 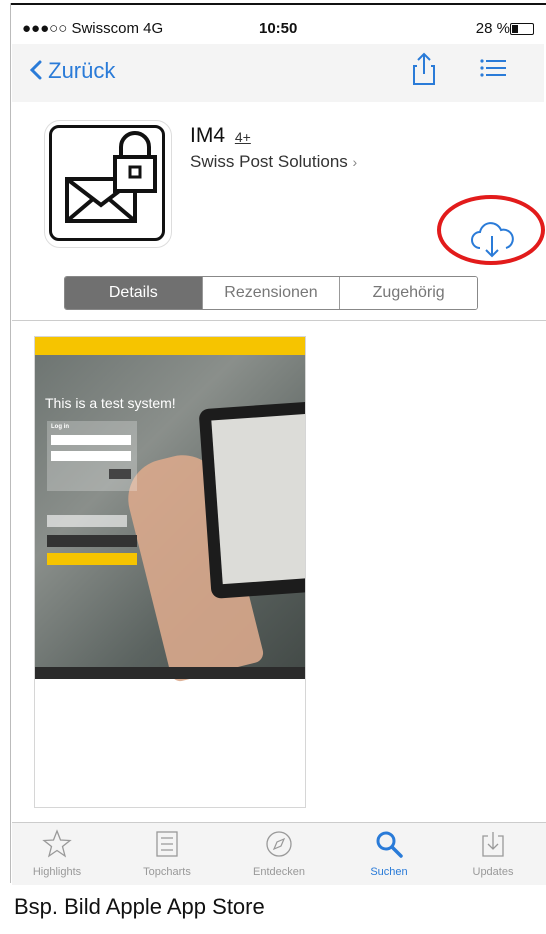 I want to click on highlight-circle, so click(x=491, y=230).